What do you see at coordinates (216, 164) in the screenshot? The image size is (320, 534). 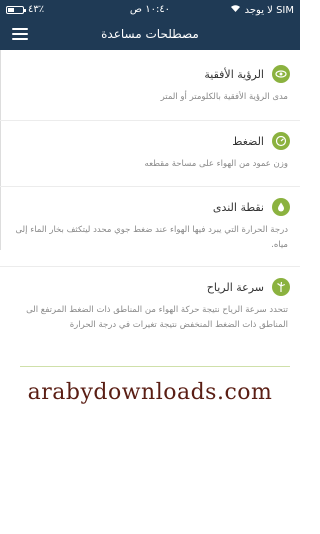 I see `item-description: وزن عمود من الهواء على مساحة مقطعه` at bounding box center [216, 164].